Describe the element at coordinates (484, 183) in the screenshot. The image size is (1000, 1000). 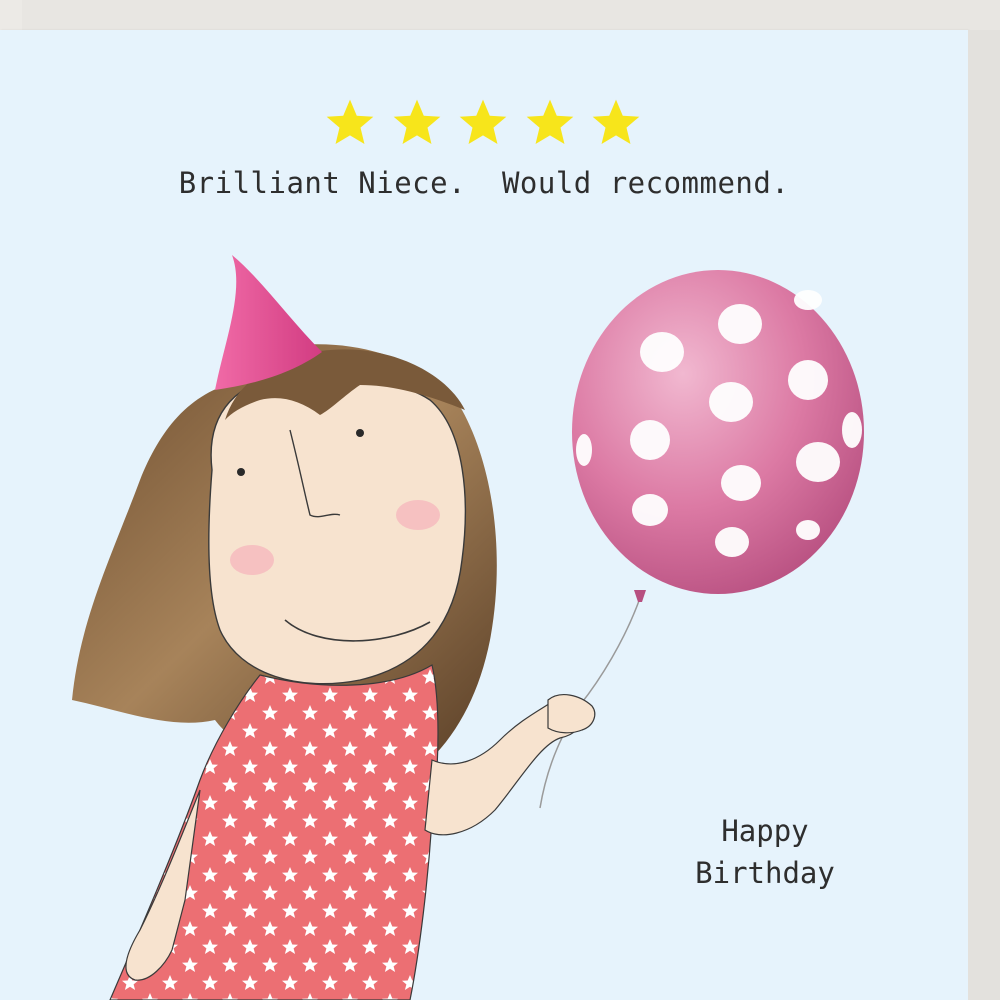
I see `card-tagline: Brilliant Niece. Would recommend.` at that location.